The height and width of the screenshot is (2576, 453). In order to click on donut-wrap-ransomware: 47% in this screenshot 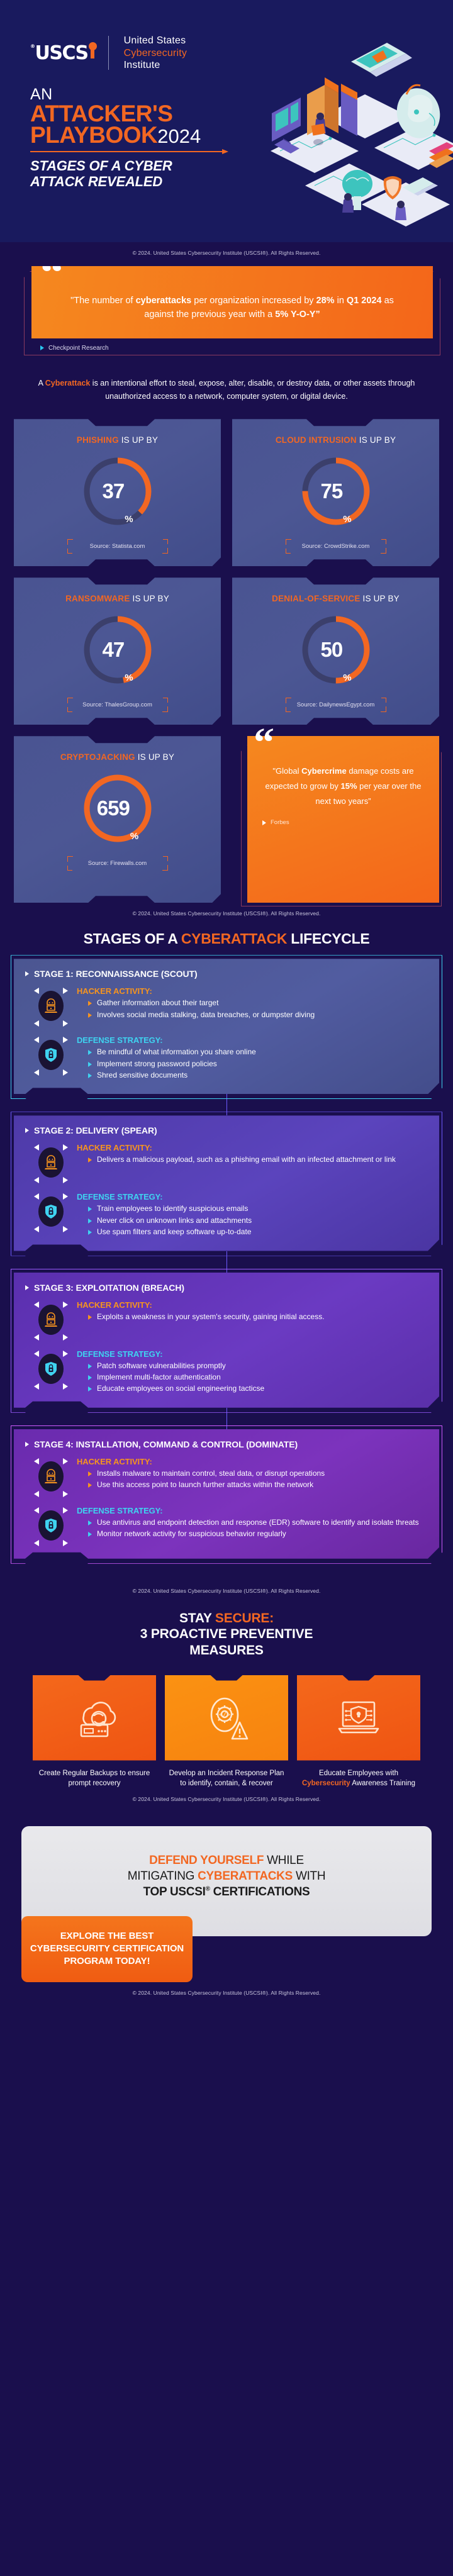, I will do `click(117, 650)`.